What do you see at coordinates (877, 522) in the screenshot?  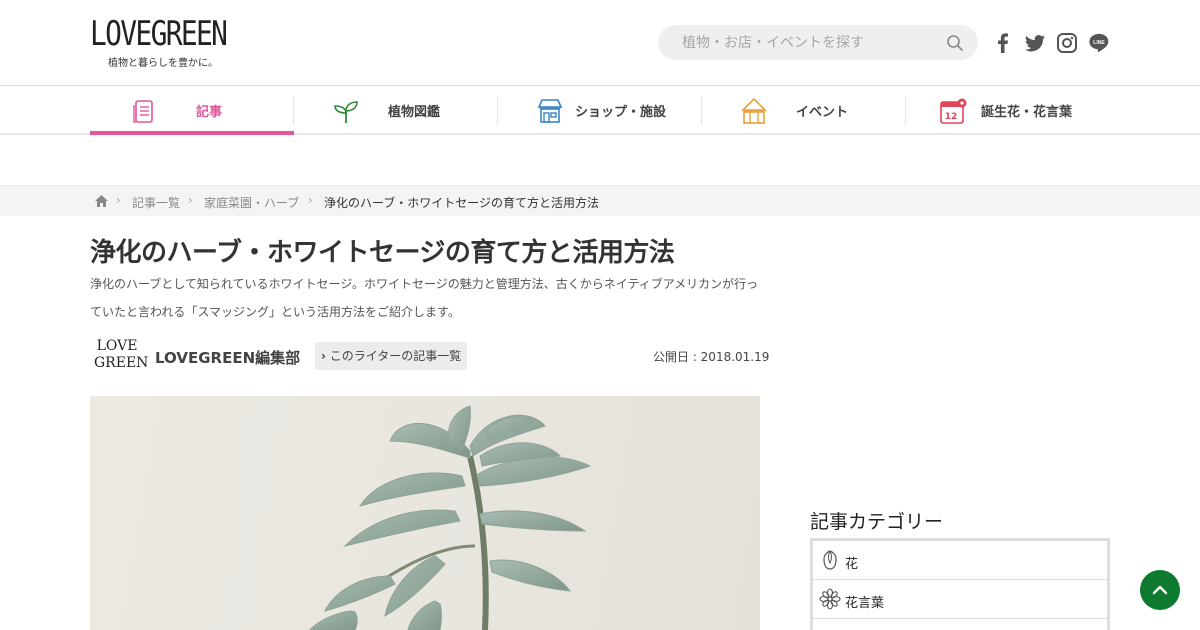 I see `sidebar-title: 記事カテゴリー` at bounding box center [877, 522].